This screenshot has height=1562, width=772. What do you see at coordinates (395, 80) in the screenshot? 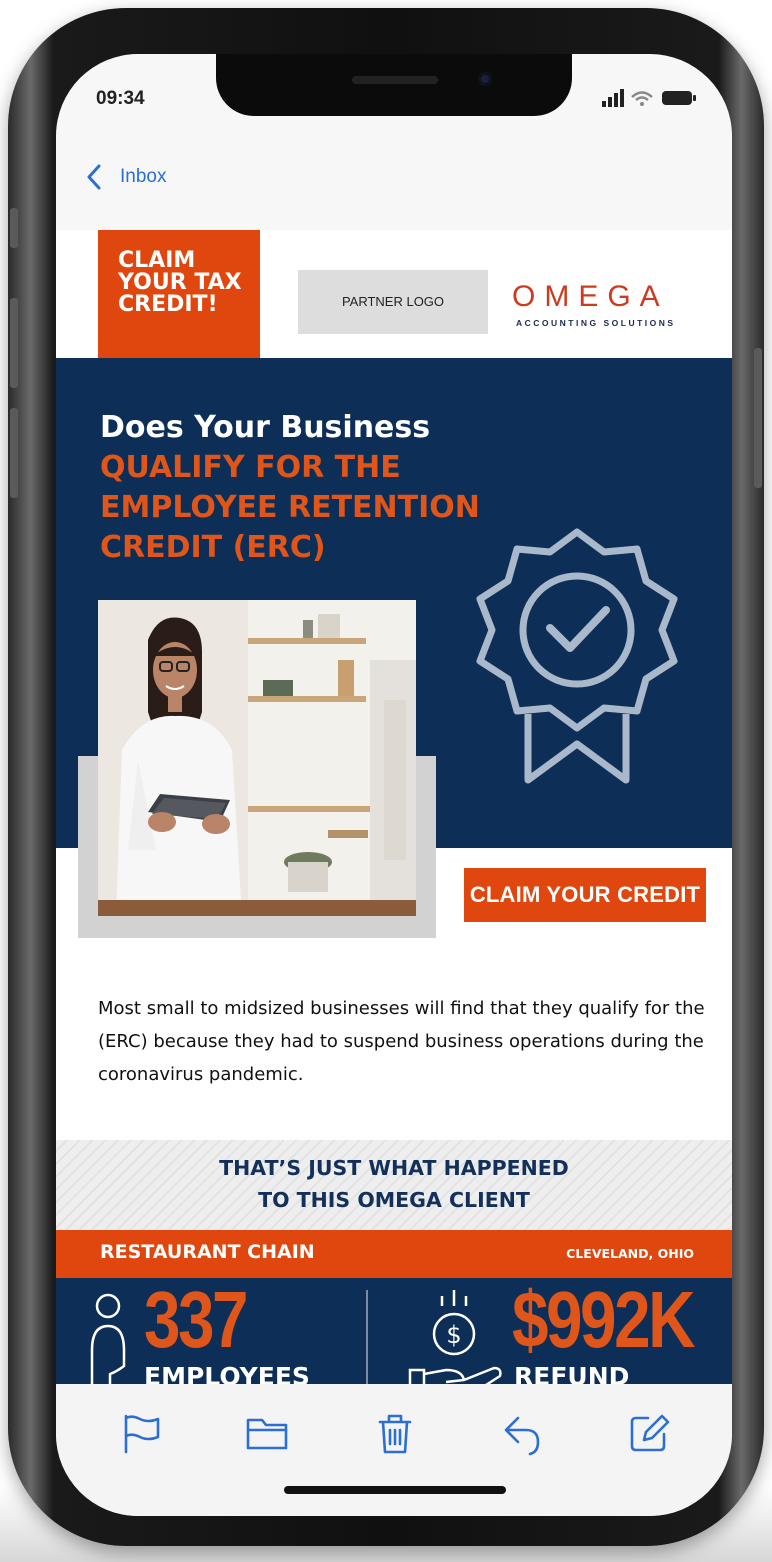
I see `earpiece-speaker` at bounding box center [395, 80].